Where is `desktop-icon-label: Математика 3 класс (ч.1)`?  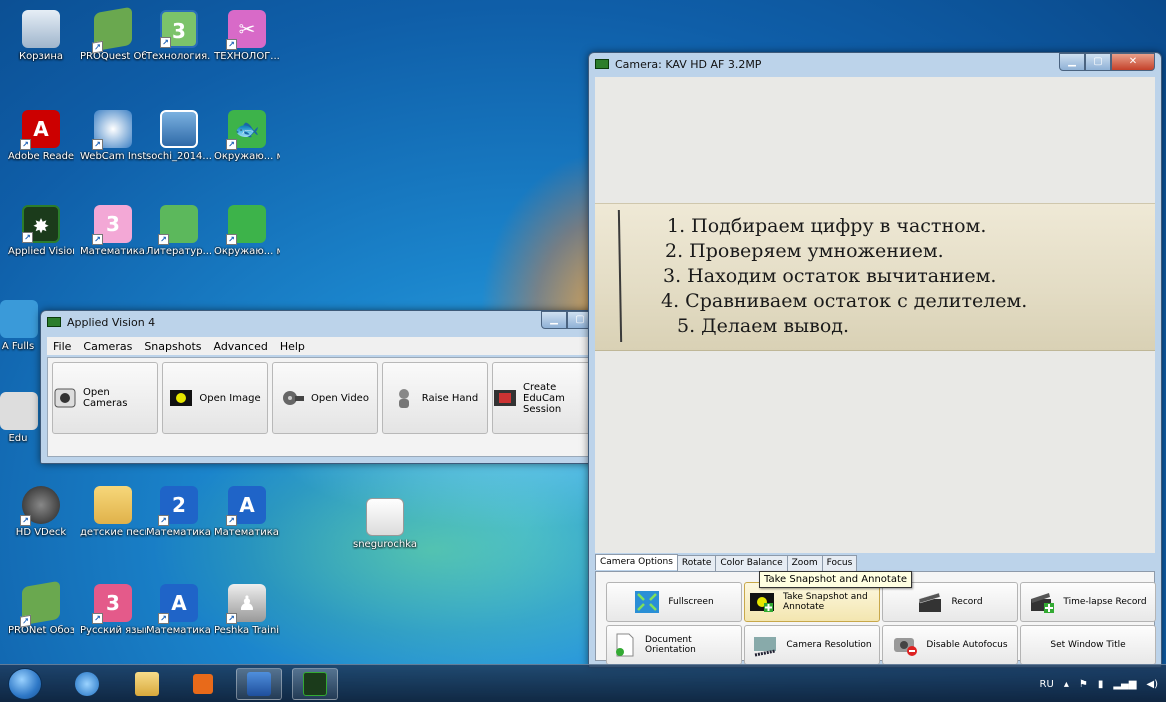 desktop-icon-label: Математика 3 класс (ч.1) is located at coordinates (179, 532).